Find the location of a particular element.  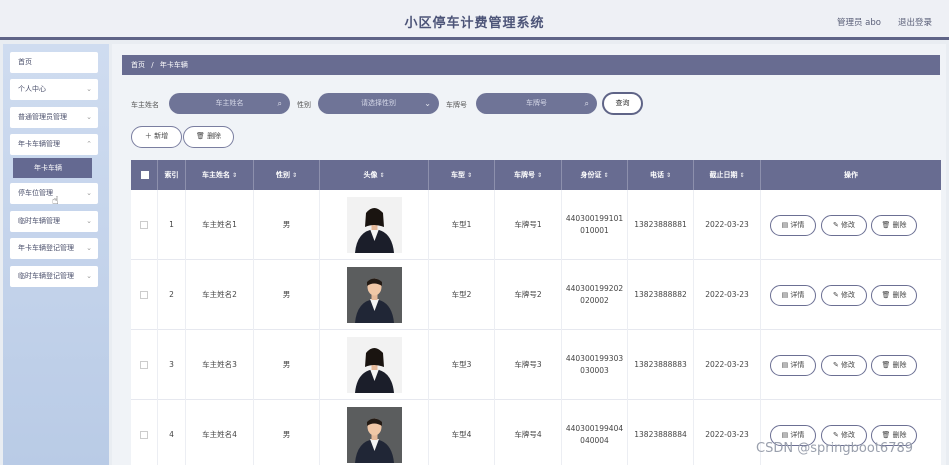

add-button: ＋ 新增 is located at coordinates (156, 137).